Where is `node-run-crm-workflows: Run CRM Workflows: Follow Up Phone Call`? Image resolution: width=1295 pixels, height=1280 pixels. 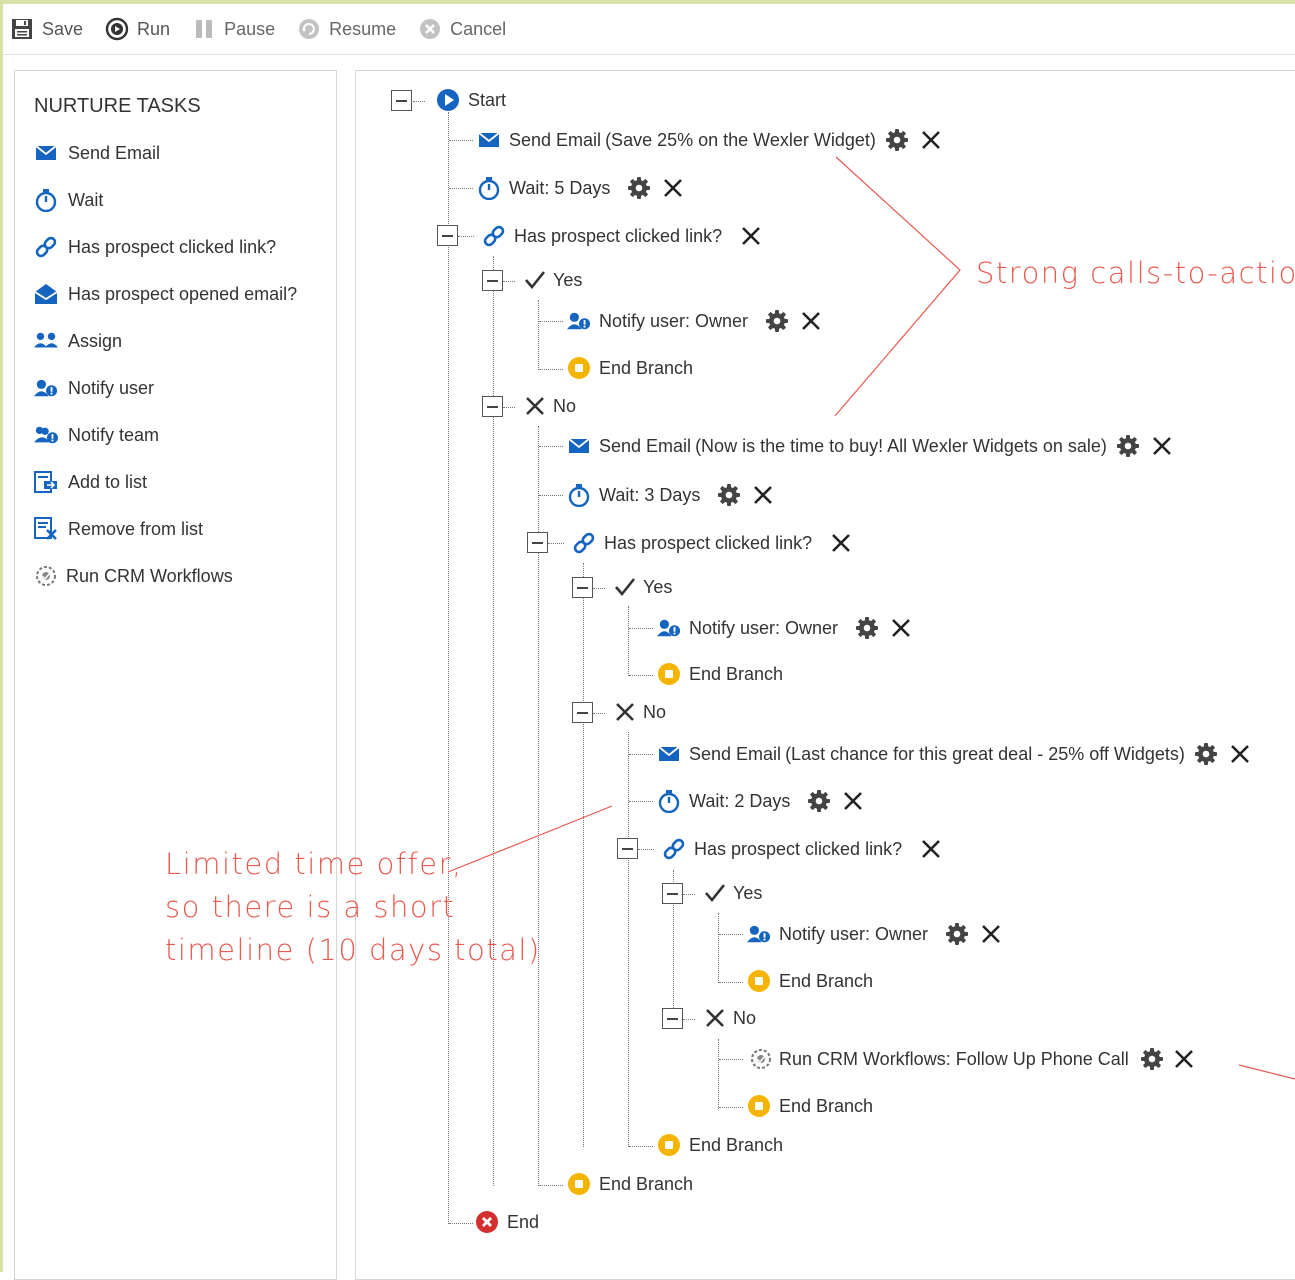 node-run-crm-workflows: Run CRM Workflows: Follow Up Phone Call is located at coordinates (973, 1059).